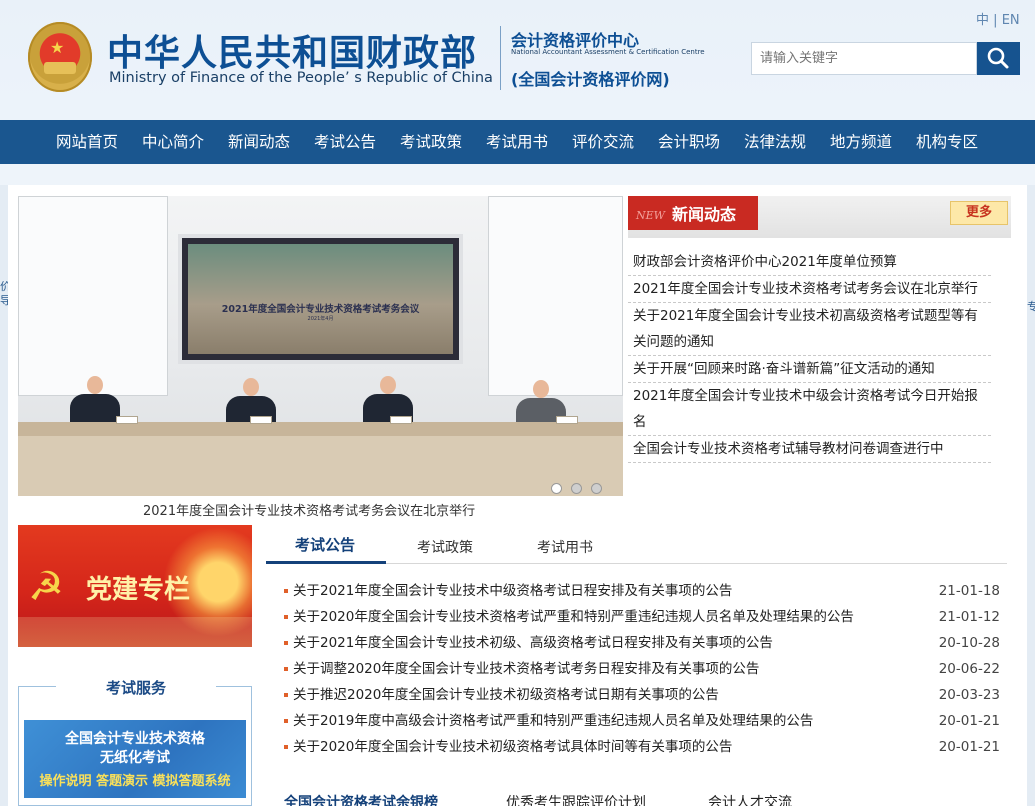 This screenshot has height=806, width=1035. I want to click on nav-item-exchange: 评价交流, so click(603, 142).